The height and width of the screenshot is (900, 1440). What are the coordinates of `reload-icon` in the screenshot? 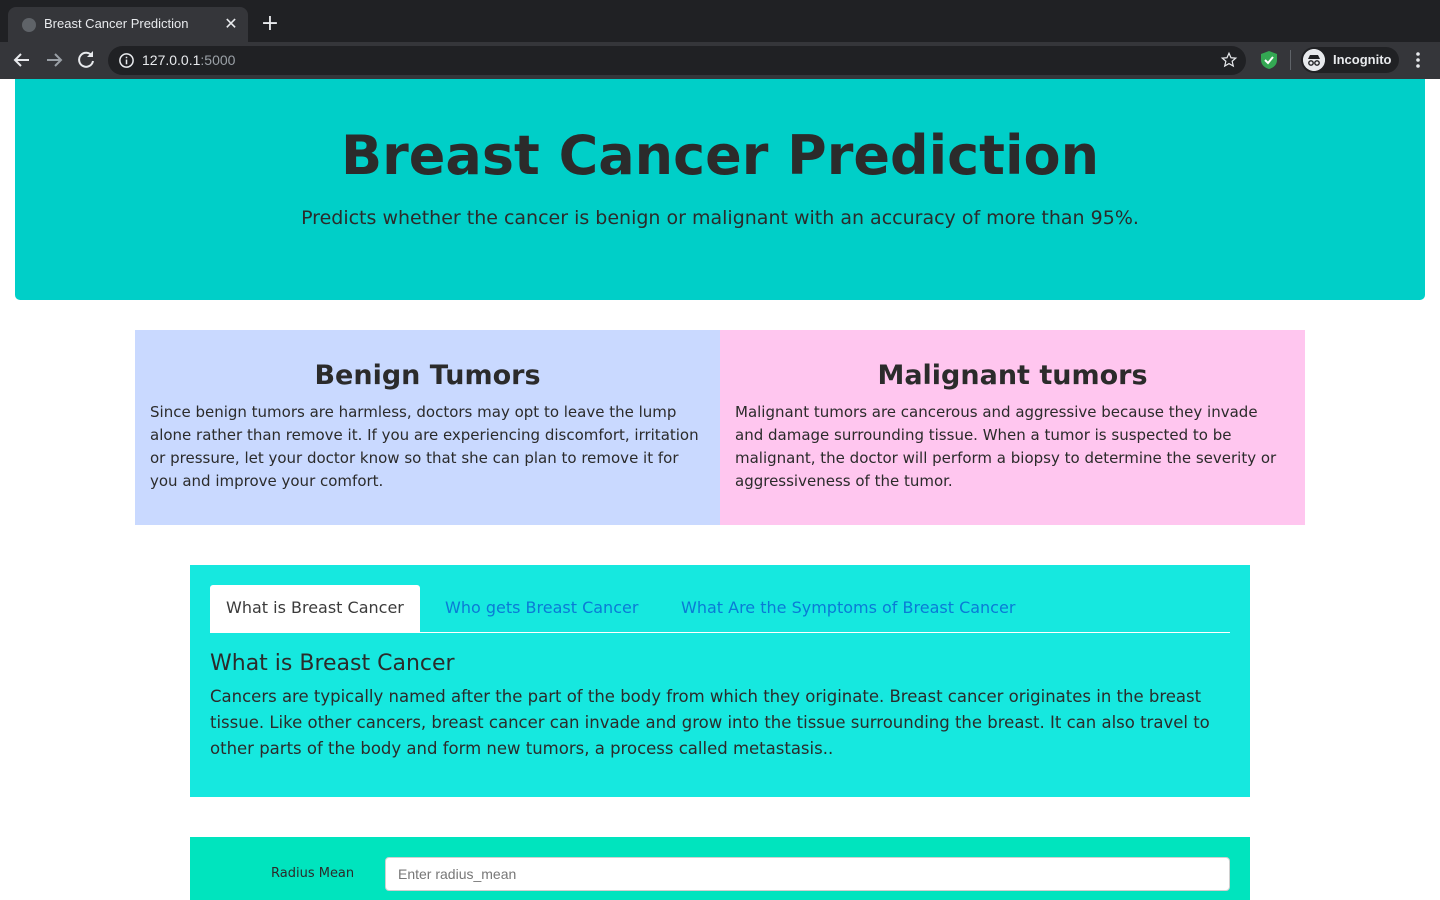 It's located at (86, 60).